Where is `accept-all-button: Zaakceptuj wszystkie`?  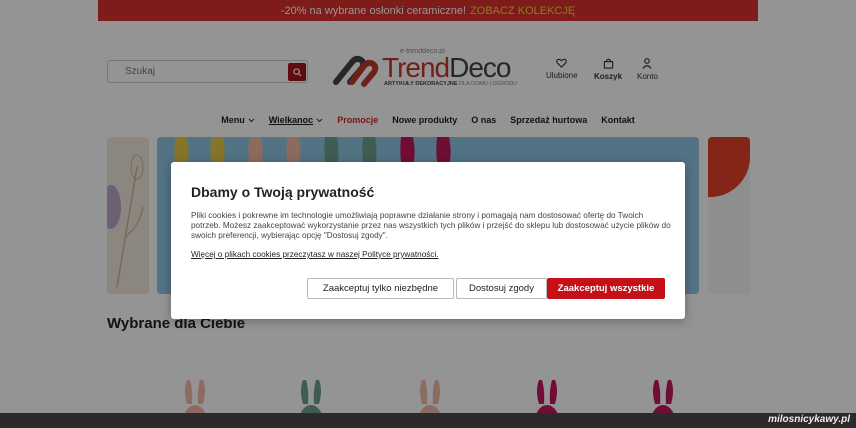
accept-all-button: Zaakceptuj wszystkie is located at coordinates (606, 288).